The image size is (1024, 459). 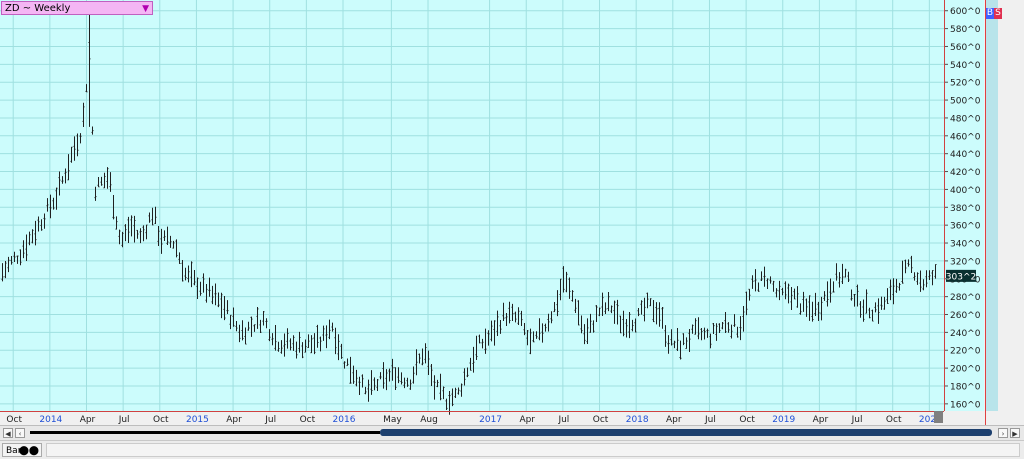 I want to click on x-year-label: 2017, so click(x=490, y=420).